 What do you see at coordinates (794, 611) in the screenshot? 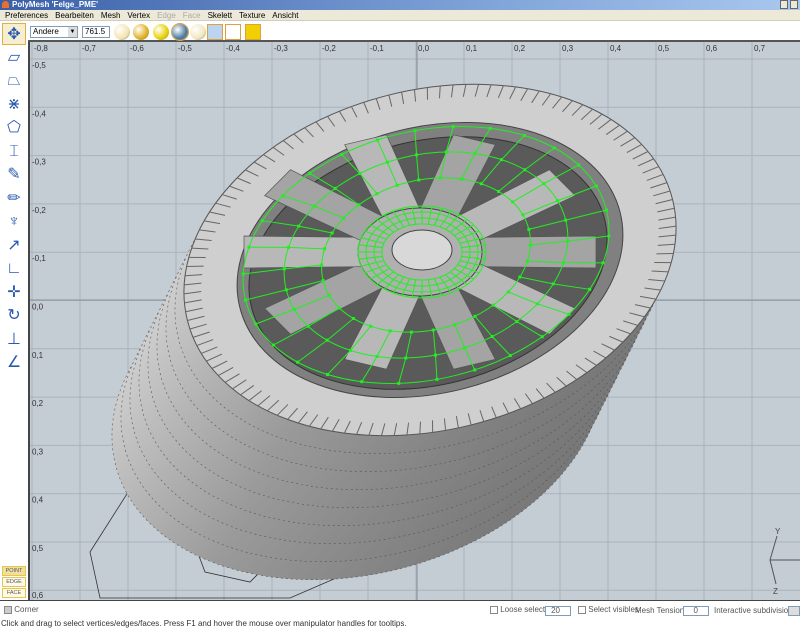
I see `interactive-subdivisions-spinner` at bounding box center [794, 611].